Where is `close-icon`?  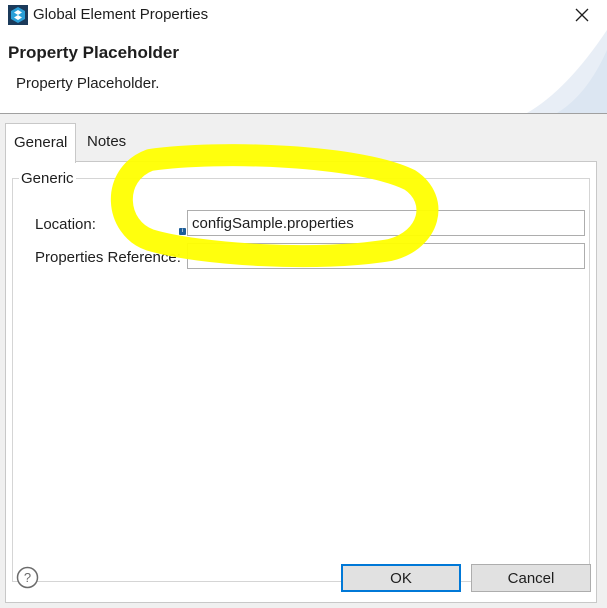 close-icon is located at coordinates (582, 15).